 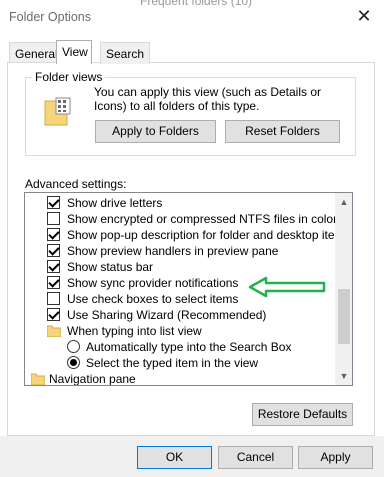 What do you see at coordinates (302, 414) in the screenshot?
I see `restore-defaults-button: Restore Defaults` at bounding box center [302, 414].